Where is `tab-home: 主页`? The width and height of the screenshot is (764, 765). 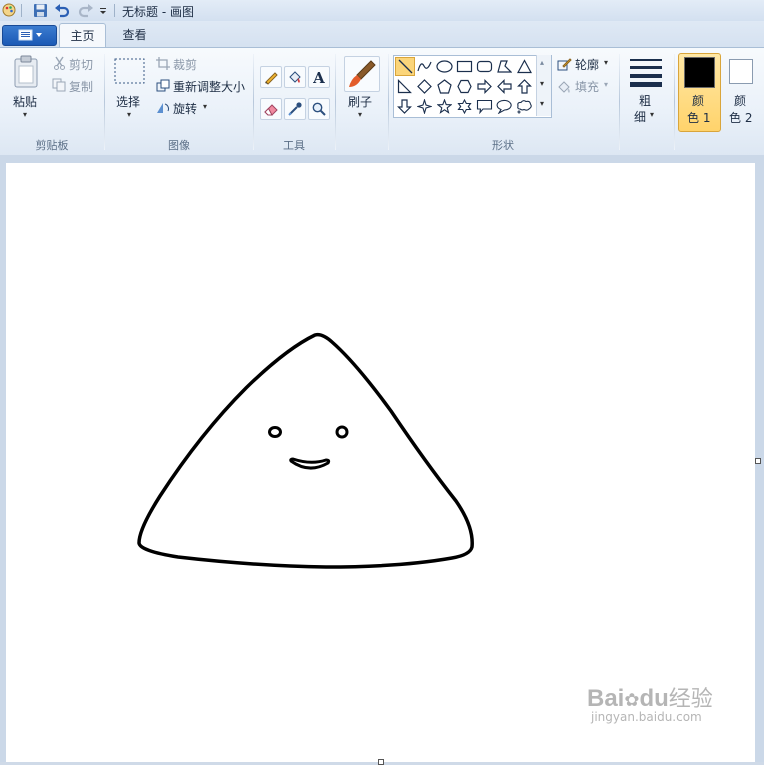
tab-home: 主页 is located at coordinates (82, 36).